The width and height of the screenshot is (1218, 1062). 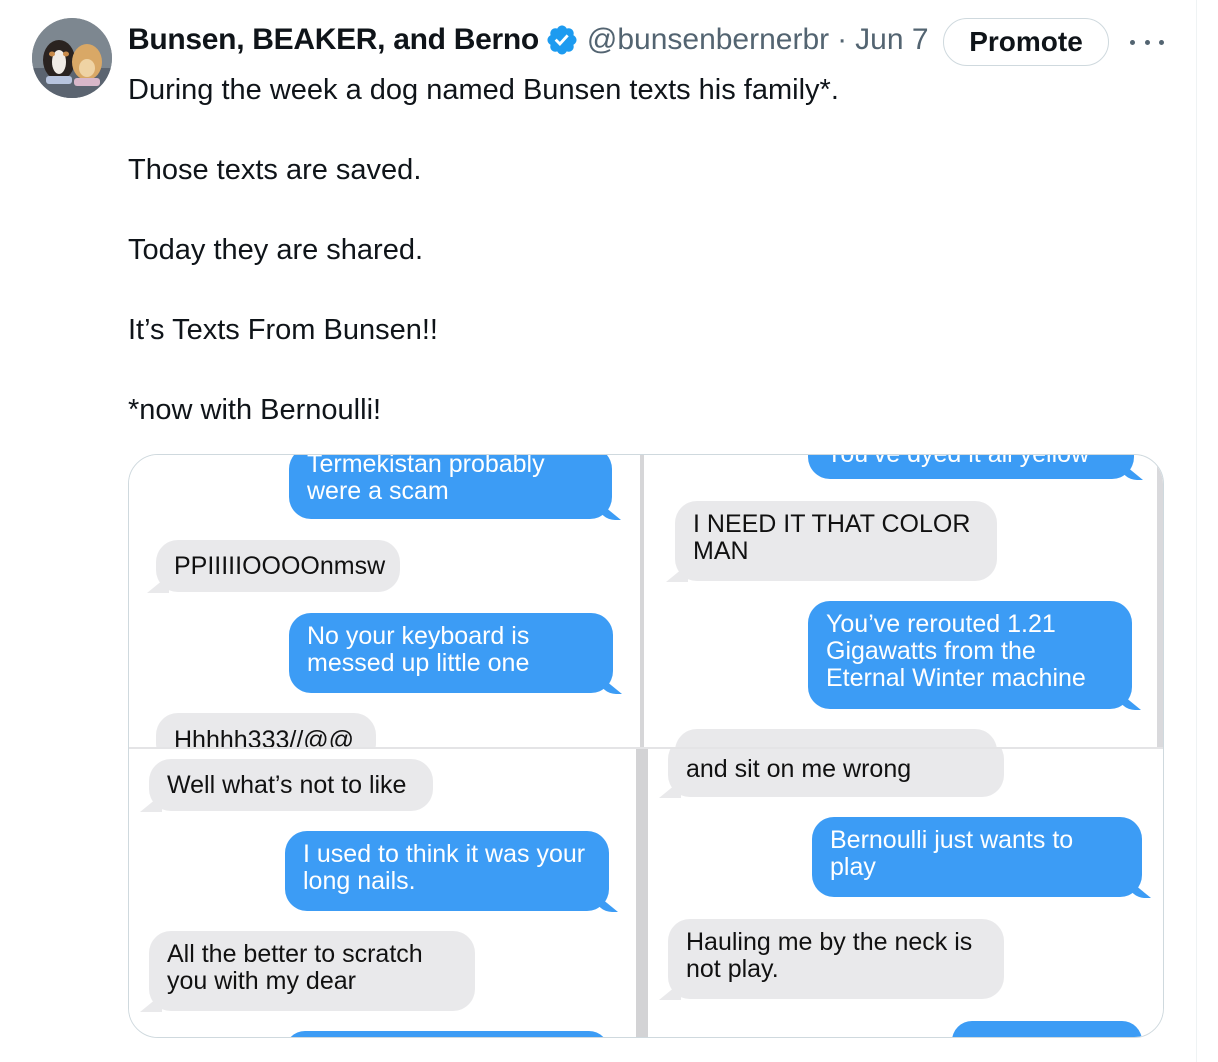 What do you see at coordinates (276, 250) in the screenshot?
I see `tweet-text-line: Today they are shared.` at bounding box center [276, 250].